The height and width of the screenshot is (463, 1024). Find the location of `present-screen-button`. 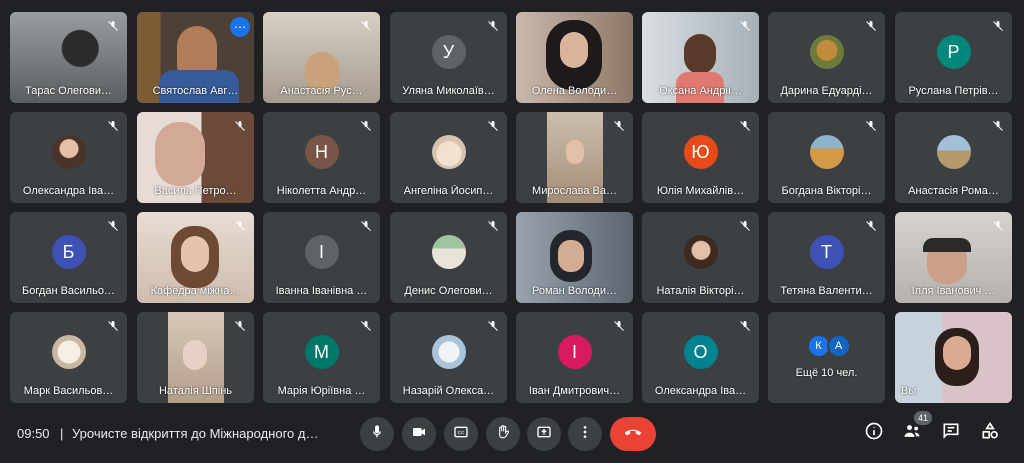

present-screen-button is located at coordinates (544, 434).